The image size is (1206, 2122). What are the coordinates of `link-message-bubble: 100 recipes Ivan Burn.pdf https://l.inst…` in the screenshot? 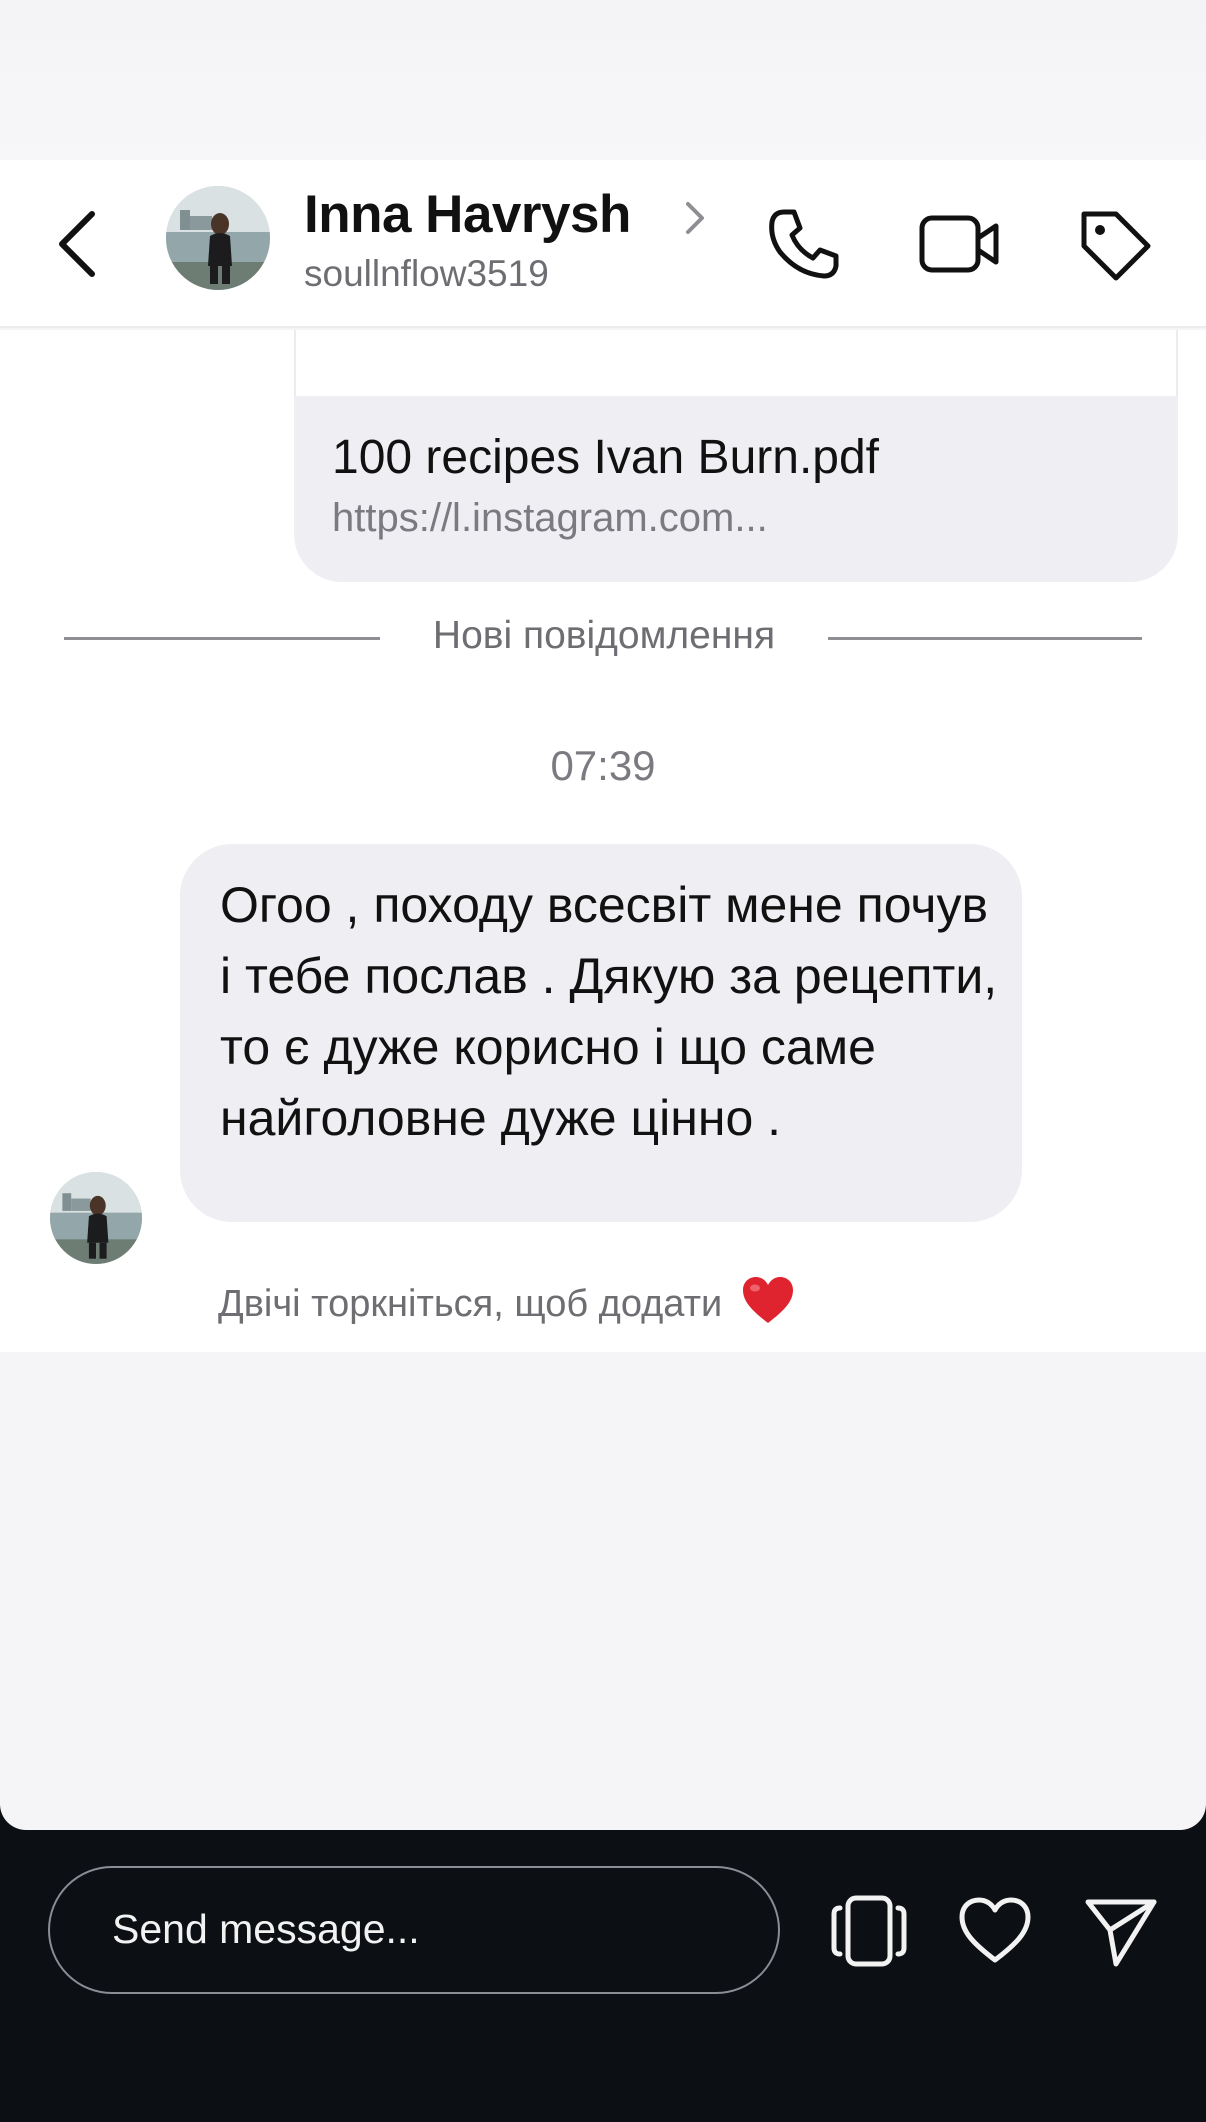 It's located at (736, 489).